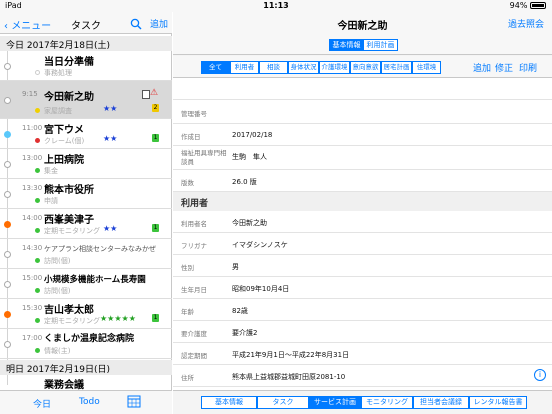 This screenshot has width=552, height=414. What do you see at coordinates (86, 367) in the screenshot?
I see `day-header-tomorrow: 明日 2017年2月19日(日)` at bounding box center [86, 367].